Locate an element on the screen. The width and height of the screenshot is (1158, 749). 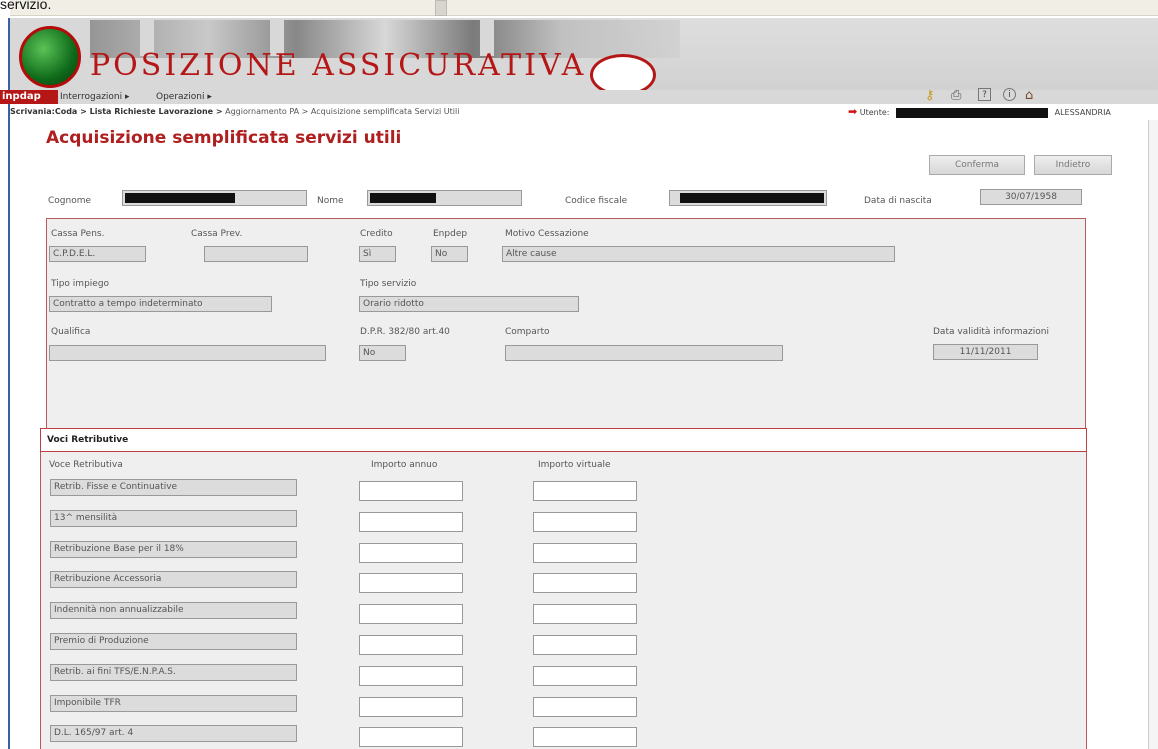
user-info: ➡ Utente: ALESSANDRIA is located at coordinates (979, 112).